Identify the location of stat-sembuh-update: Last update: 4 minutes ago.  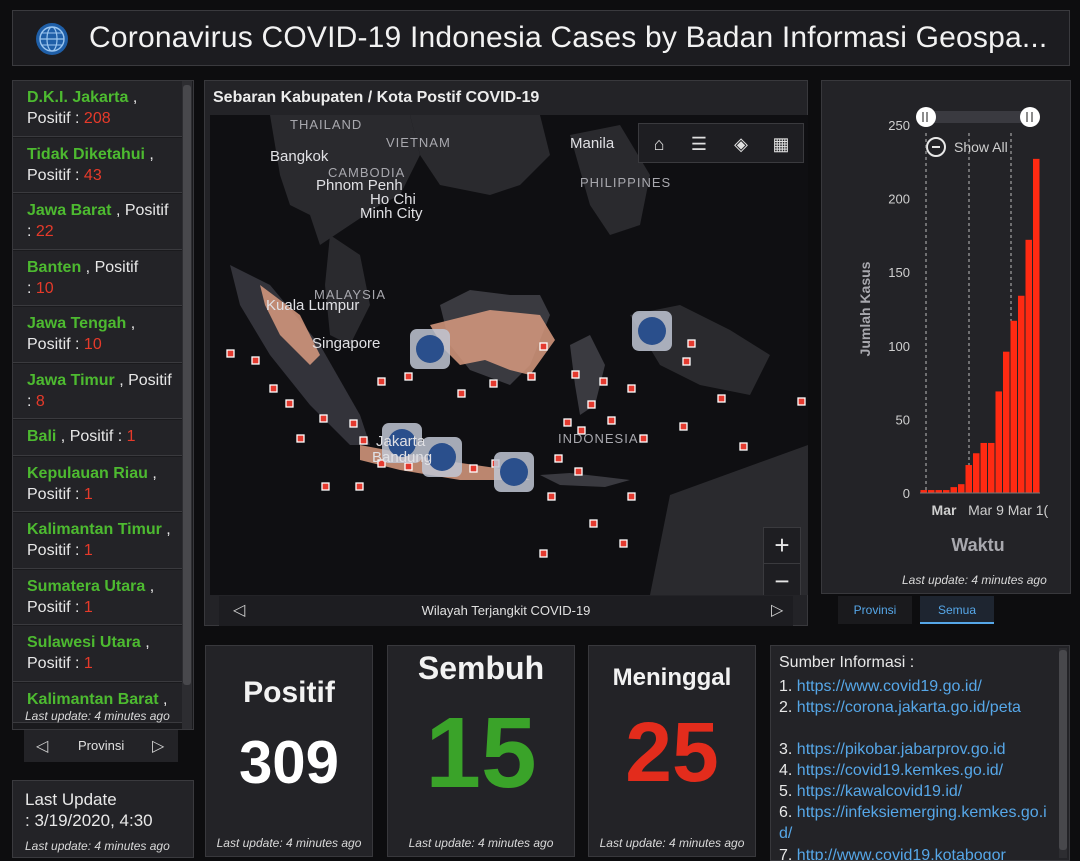
(481, 843).